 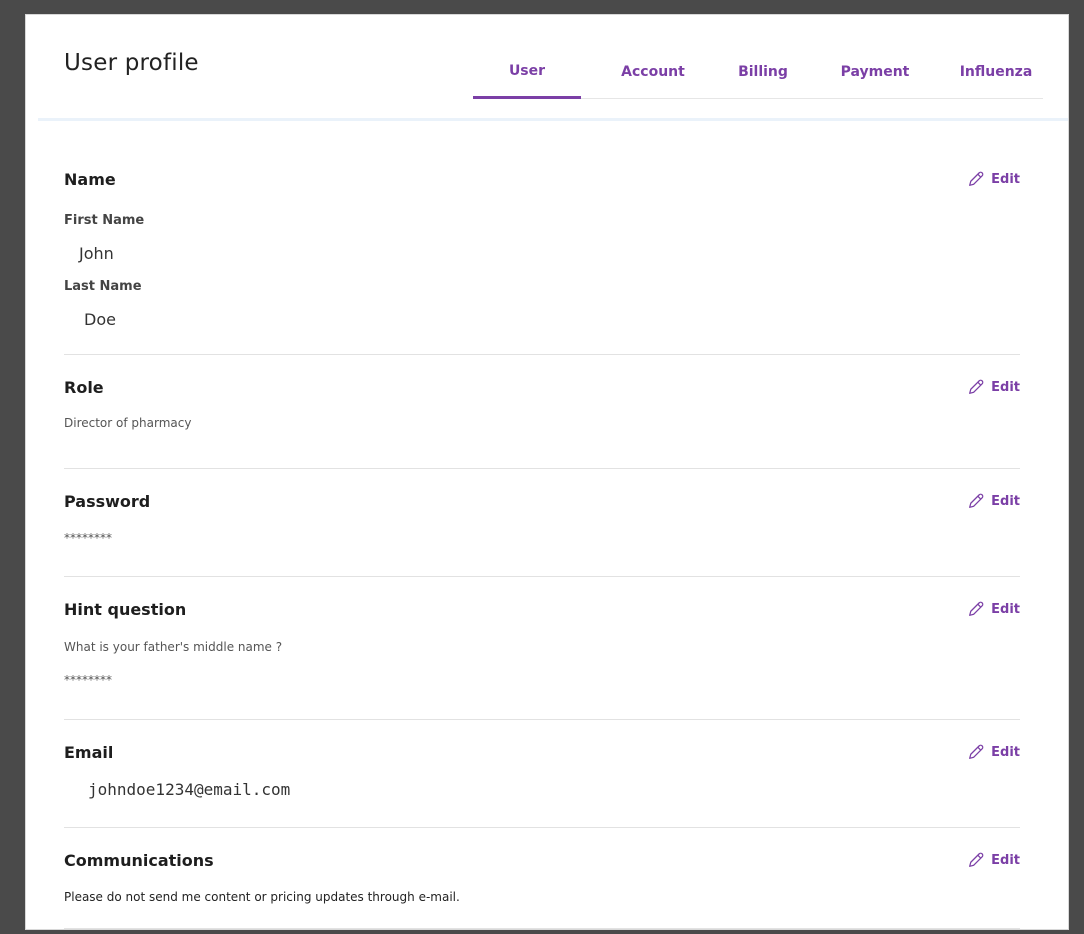 I want to click on password-value: ********, so click(x=88, y=538).